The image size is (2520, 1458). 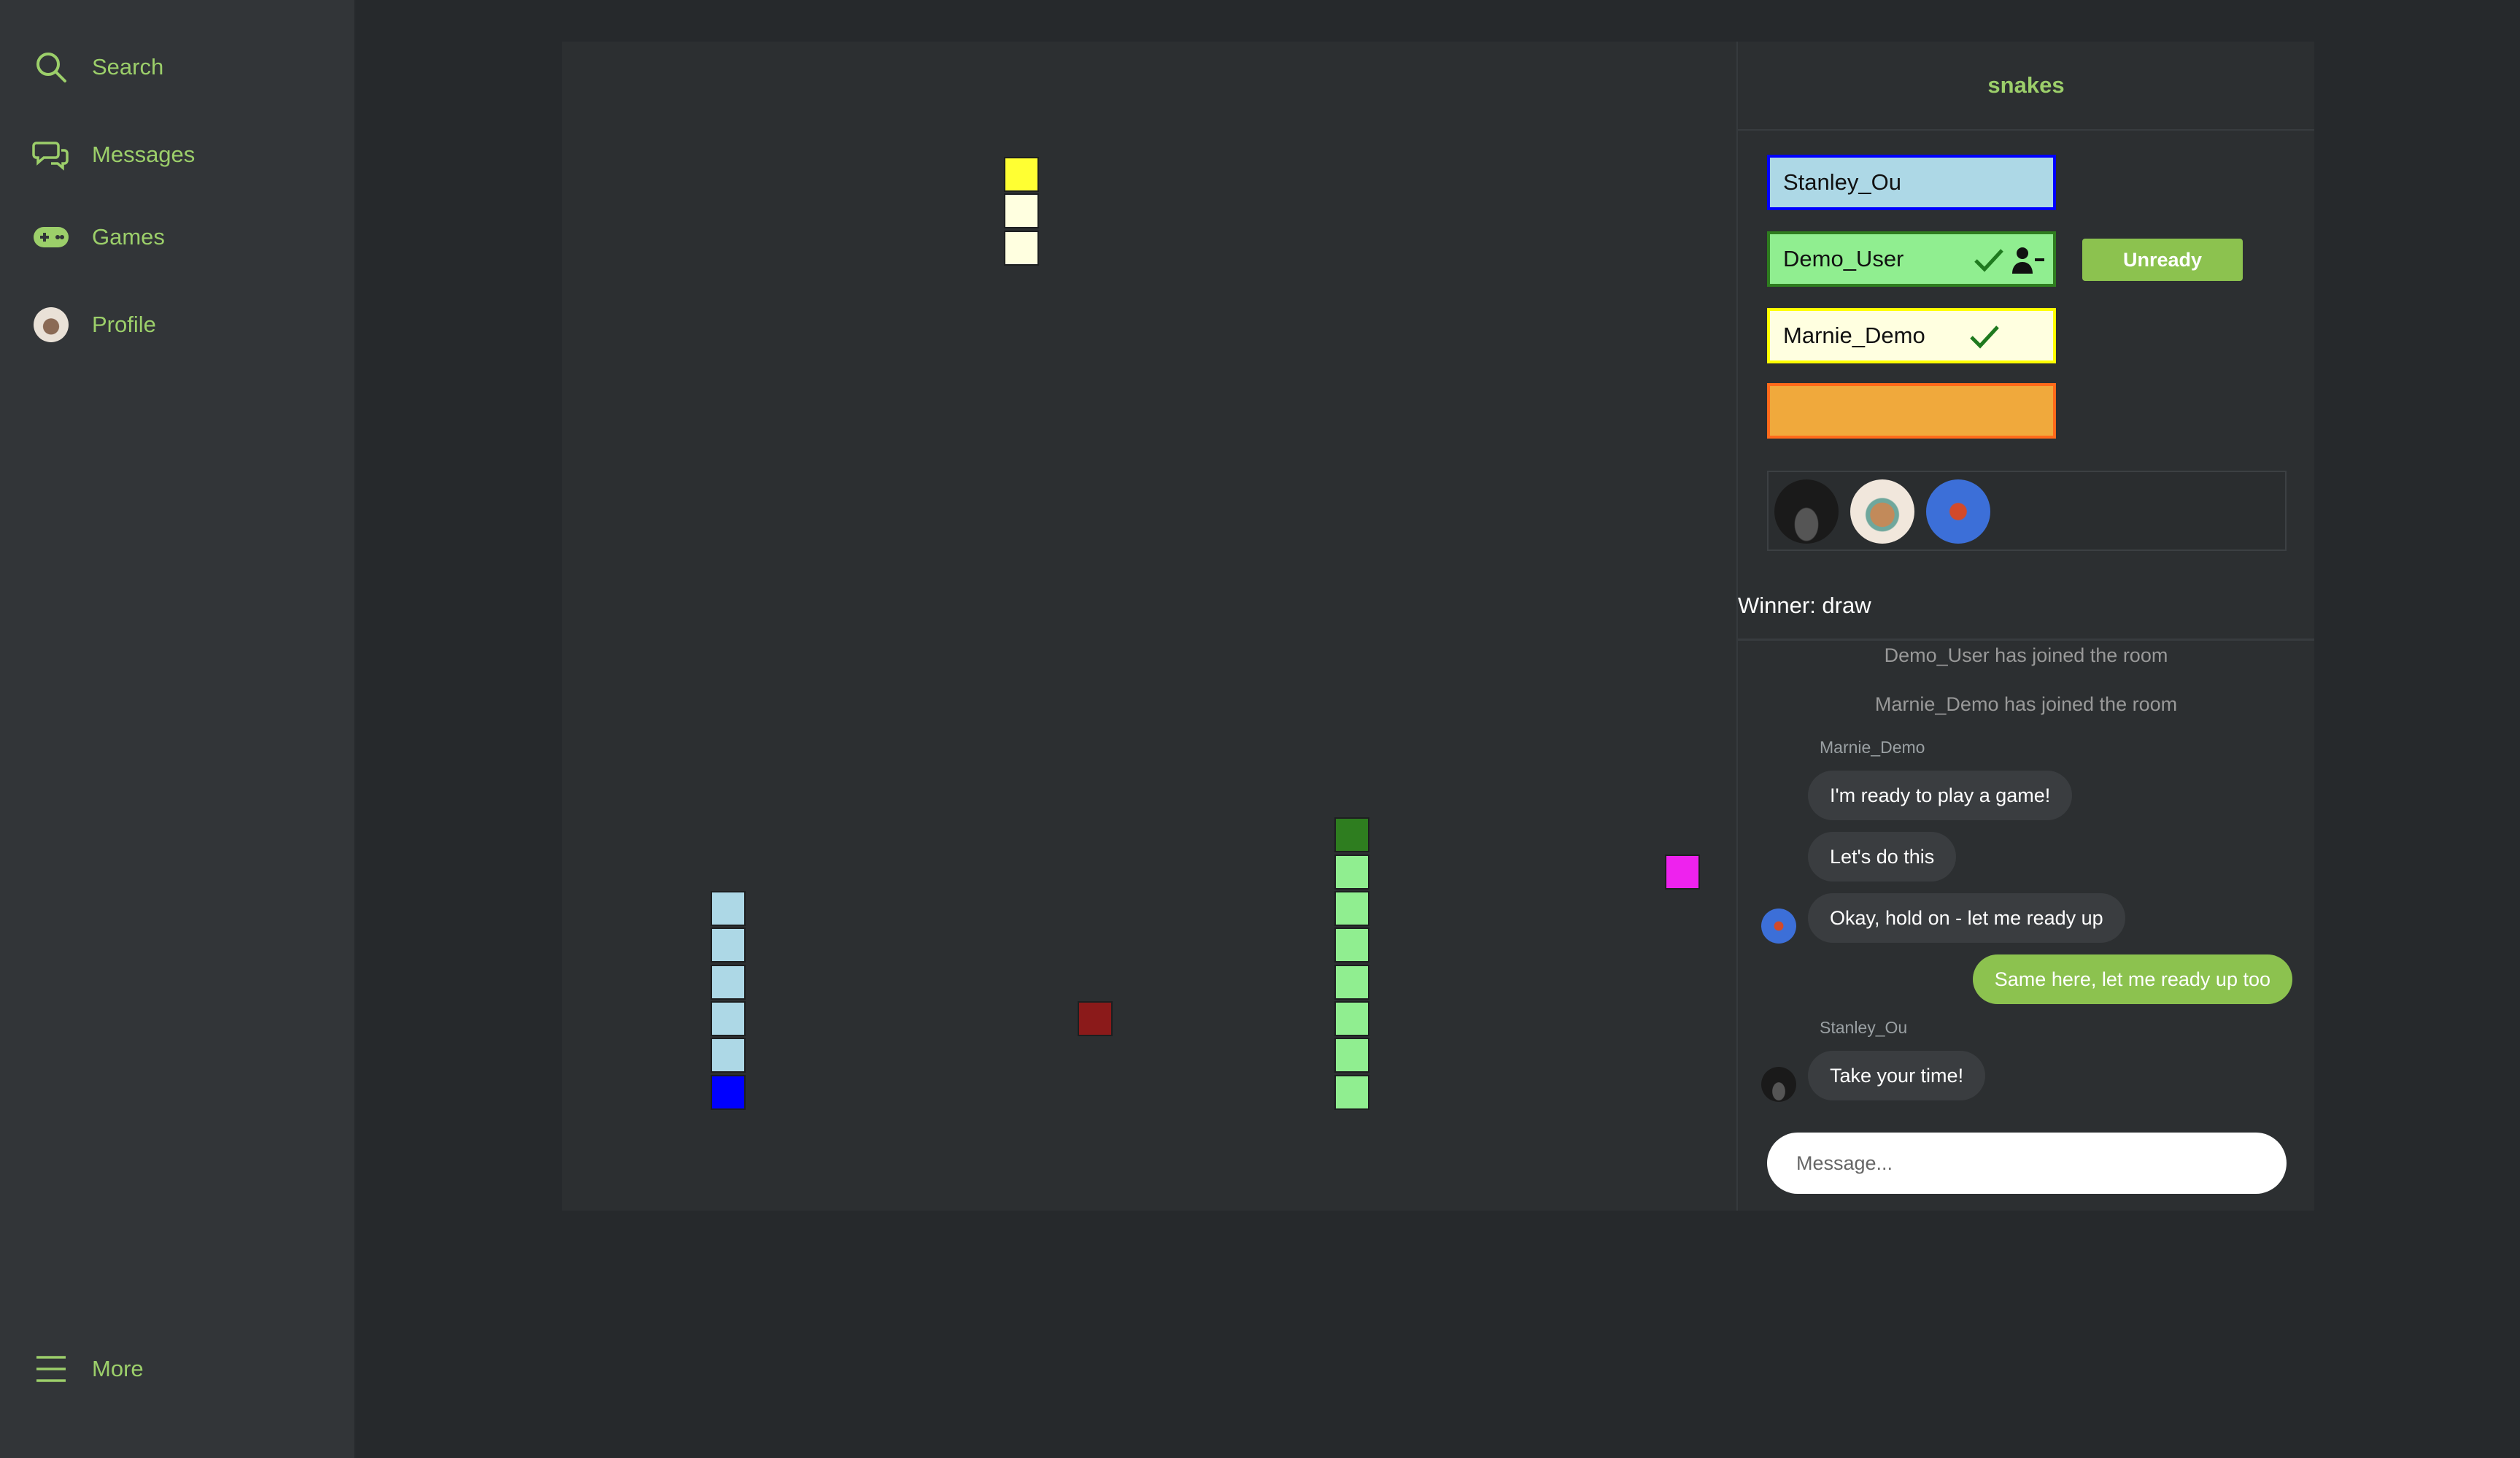 What do you see at coordinates (2027, 511) in the screenshot?
I see `spectator-list` at bounding box center [2027, 511].